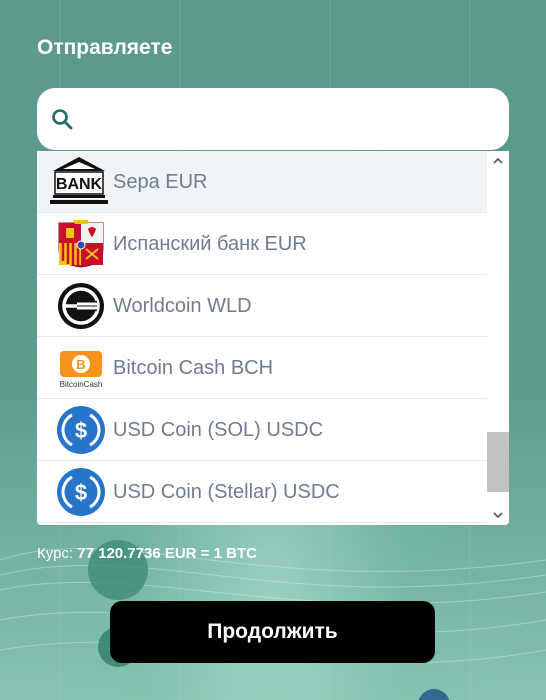 The image size is (546, 700). Describe the element at coordinates (81, 306) in the screenshot. I see `worldcoin-icon` at that location.